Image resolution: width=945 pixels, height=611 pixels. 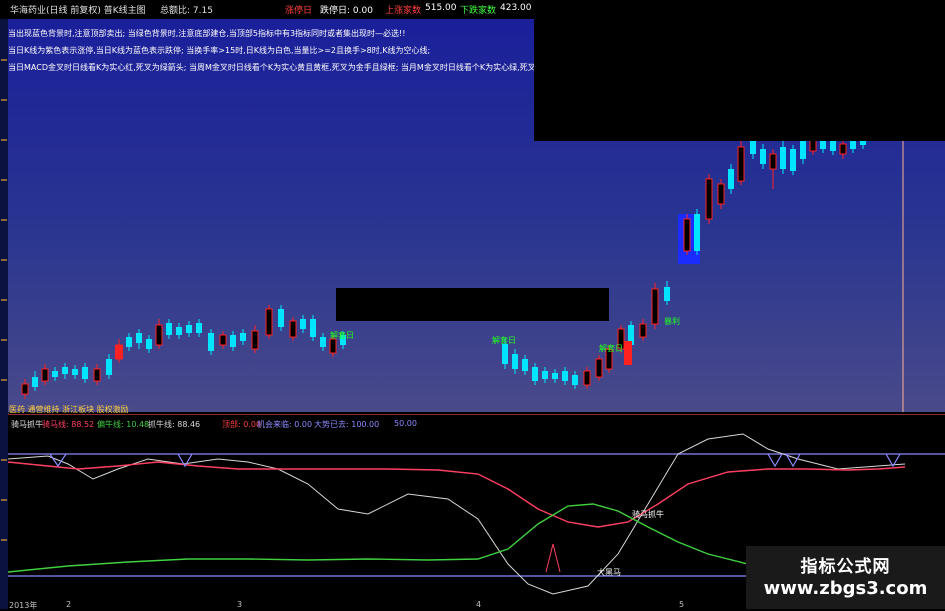 What do you see at coordinates (23, 605) in the screenshot?
I see `axis-year: 2013年` at bounding box center [23, 605].